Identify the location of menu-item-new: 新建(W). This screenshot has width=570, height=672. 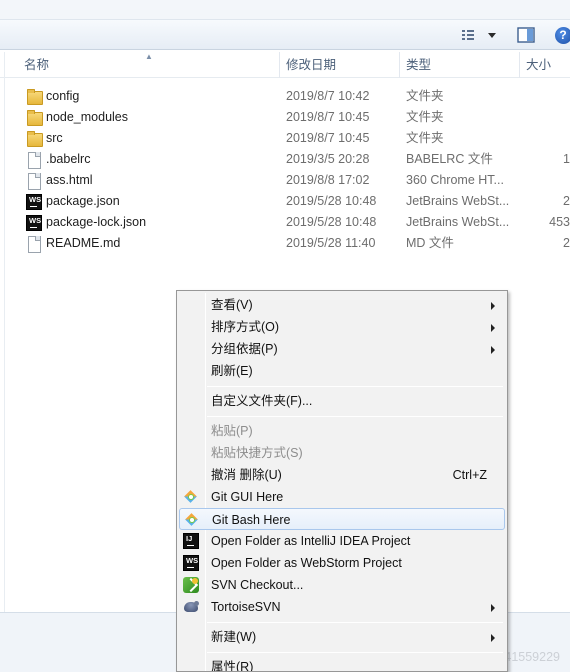
(342, 637).